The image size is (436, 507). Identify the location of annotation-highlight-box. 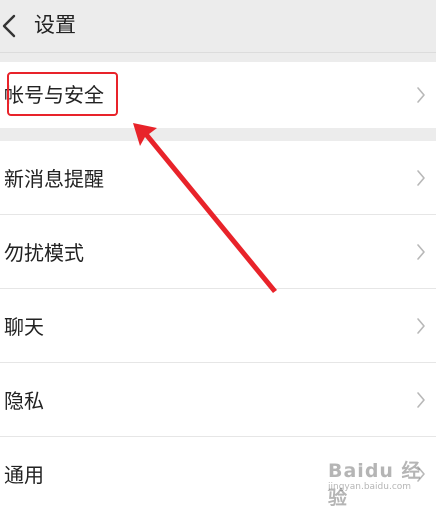
(62, 94).